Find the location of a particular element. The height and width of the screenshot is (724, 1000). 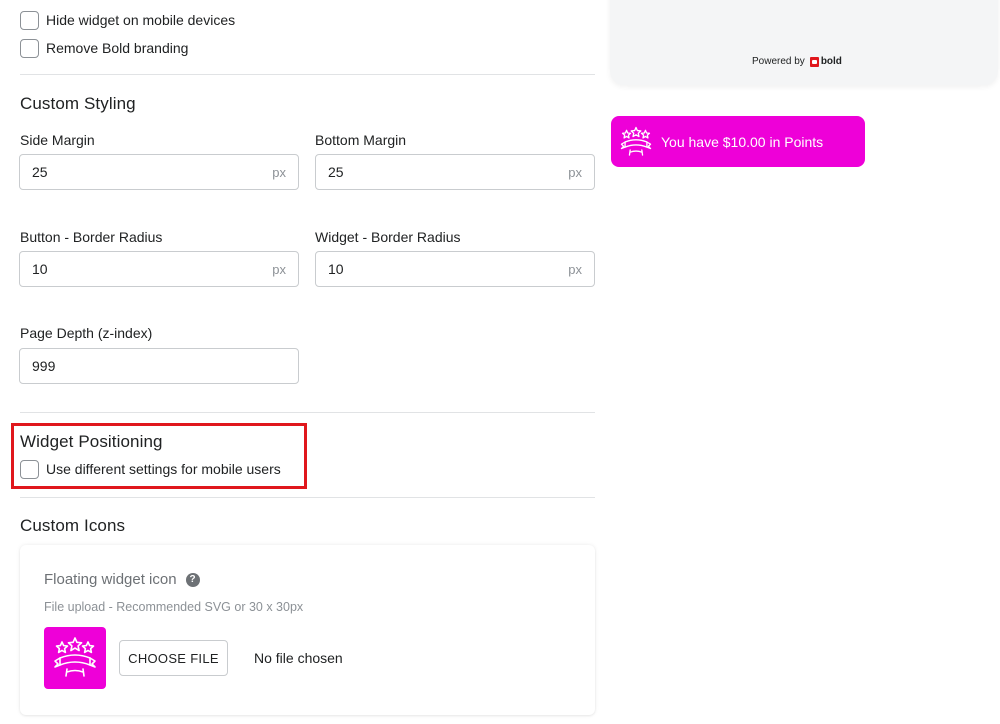

page-depth-label: Page Depth (z-index) is located at coordinates (86, 333).